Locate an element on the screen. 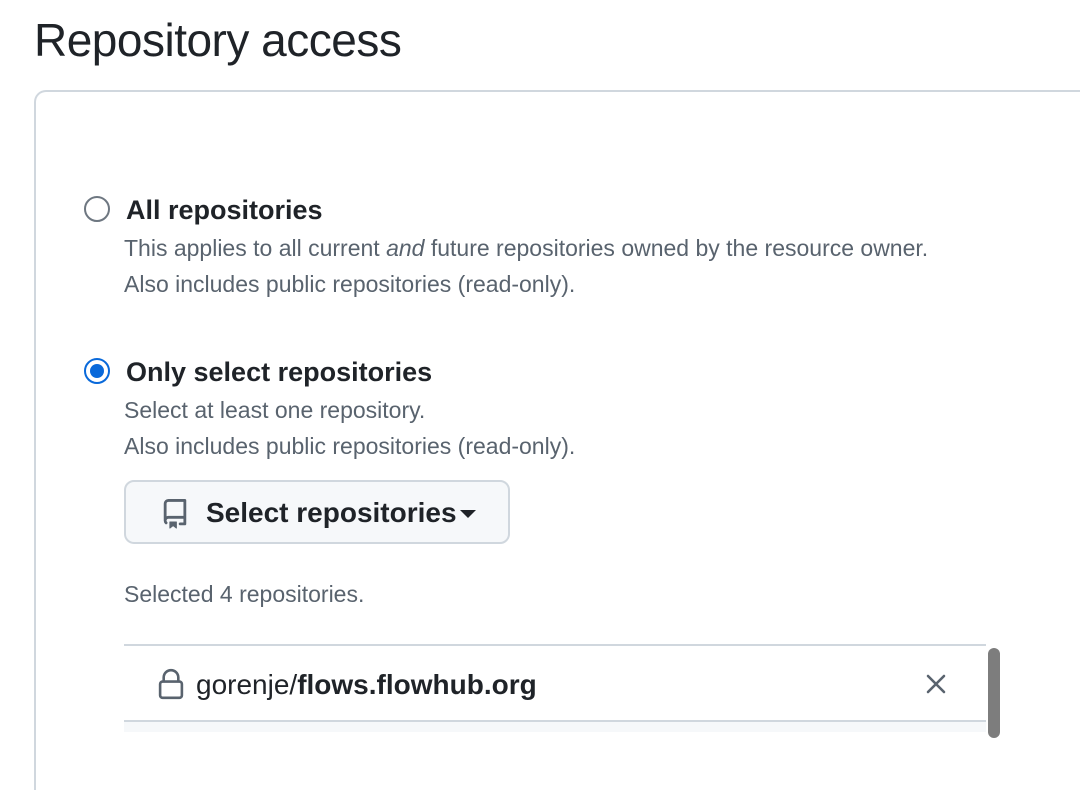  repo-icon is located at coordinates (175, 514).